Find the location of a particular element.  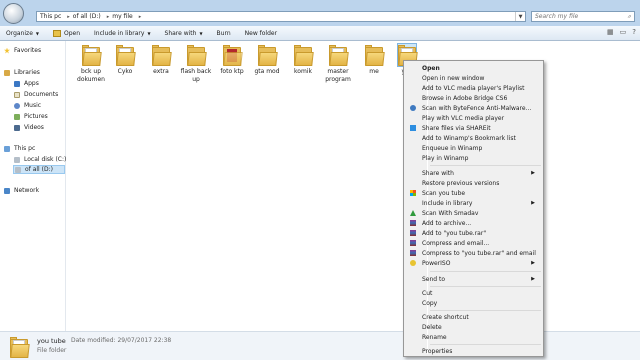

view-controls: ▦ ▭ ? is located at coordinates (621, 32).